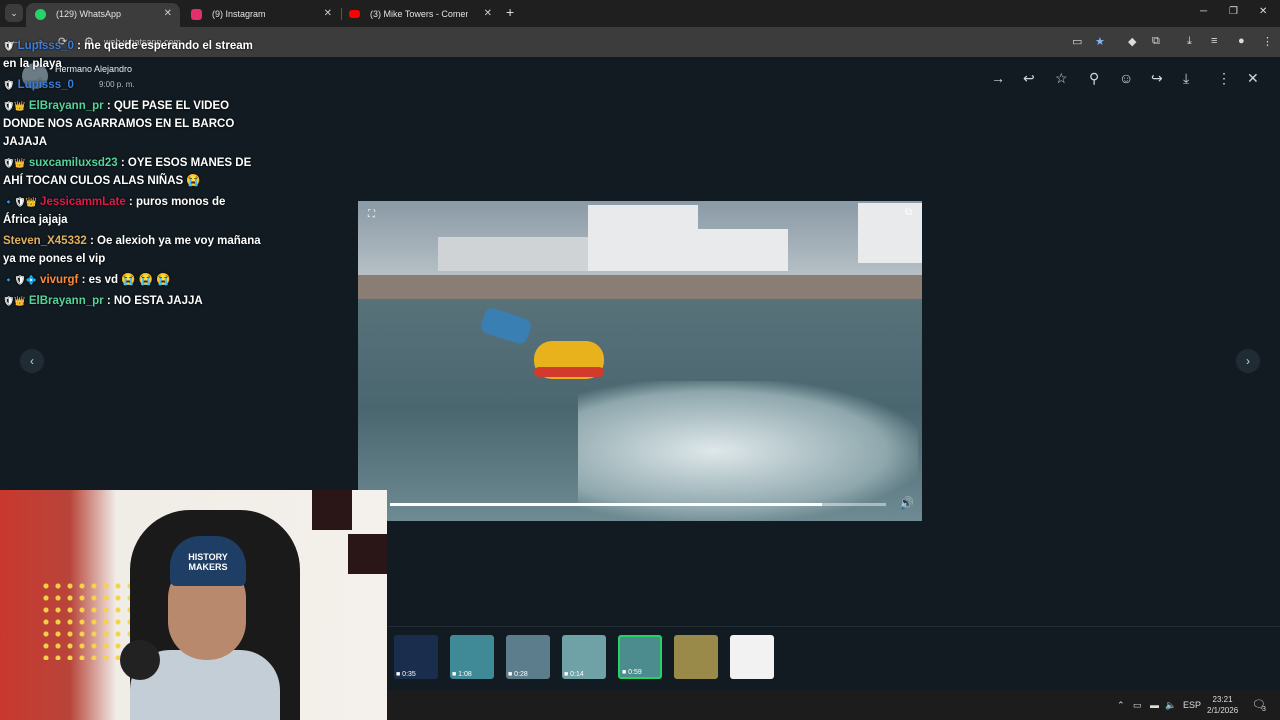 The height and width of the screenshot is (720, 1280). I want to click on chat-message: 🛡 Lupisss_0, so click(132, 85).